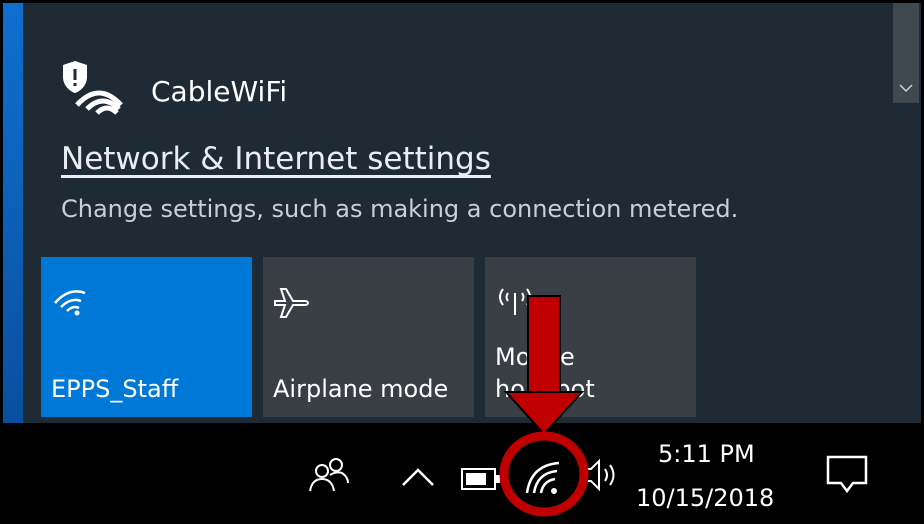 The image size is (924, 524). I want to click on tile-label-line: ho pot, so click(545, 389).